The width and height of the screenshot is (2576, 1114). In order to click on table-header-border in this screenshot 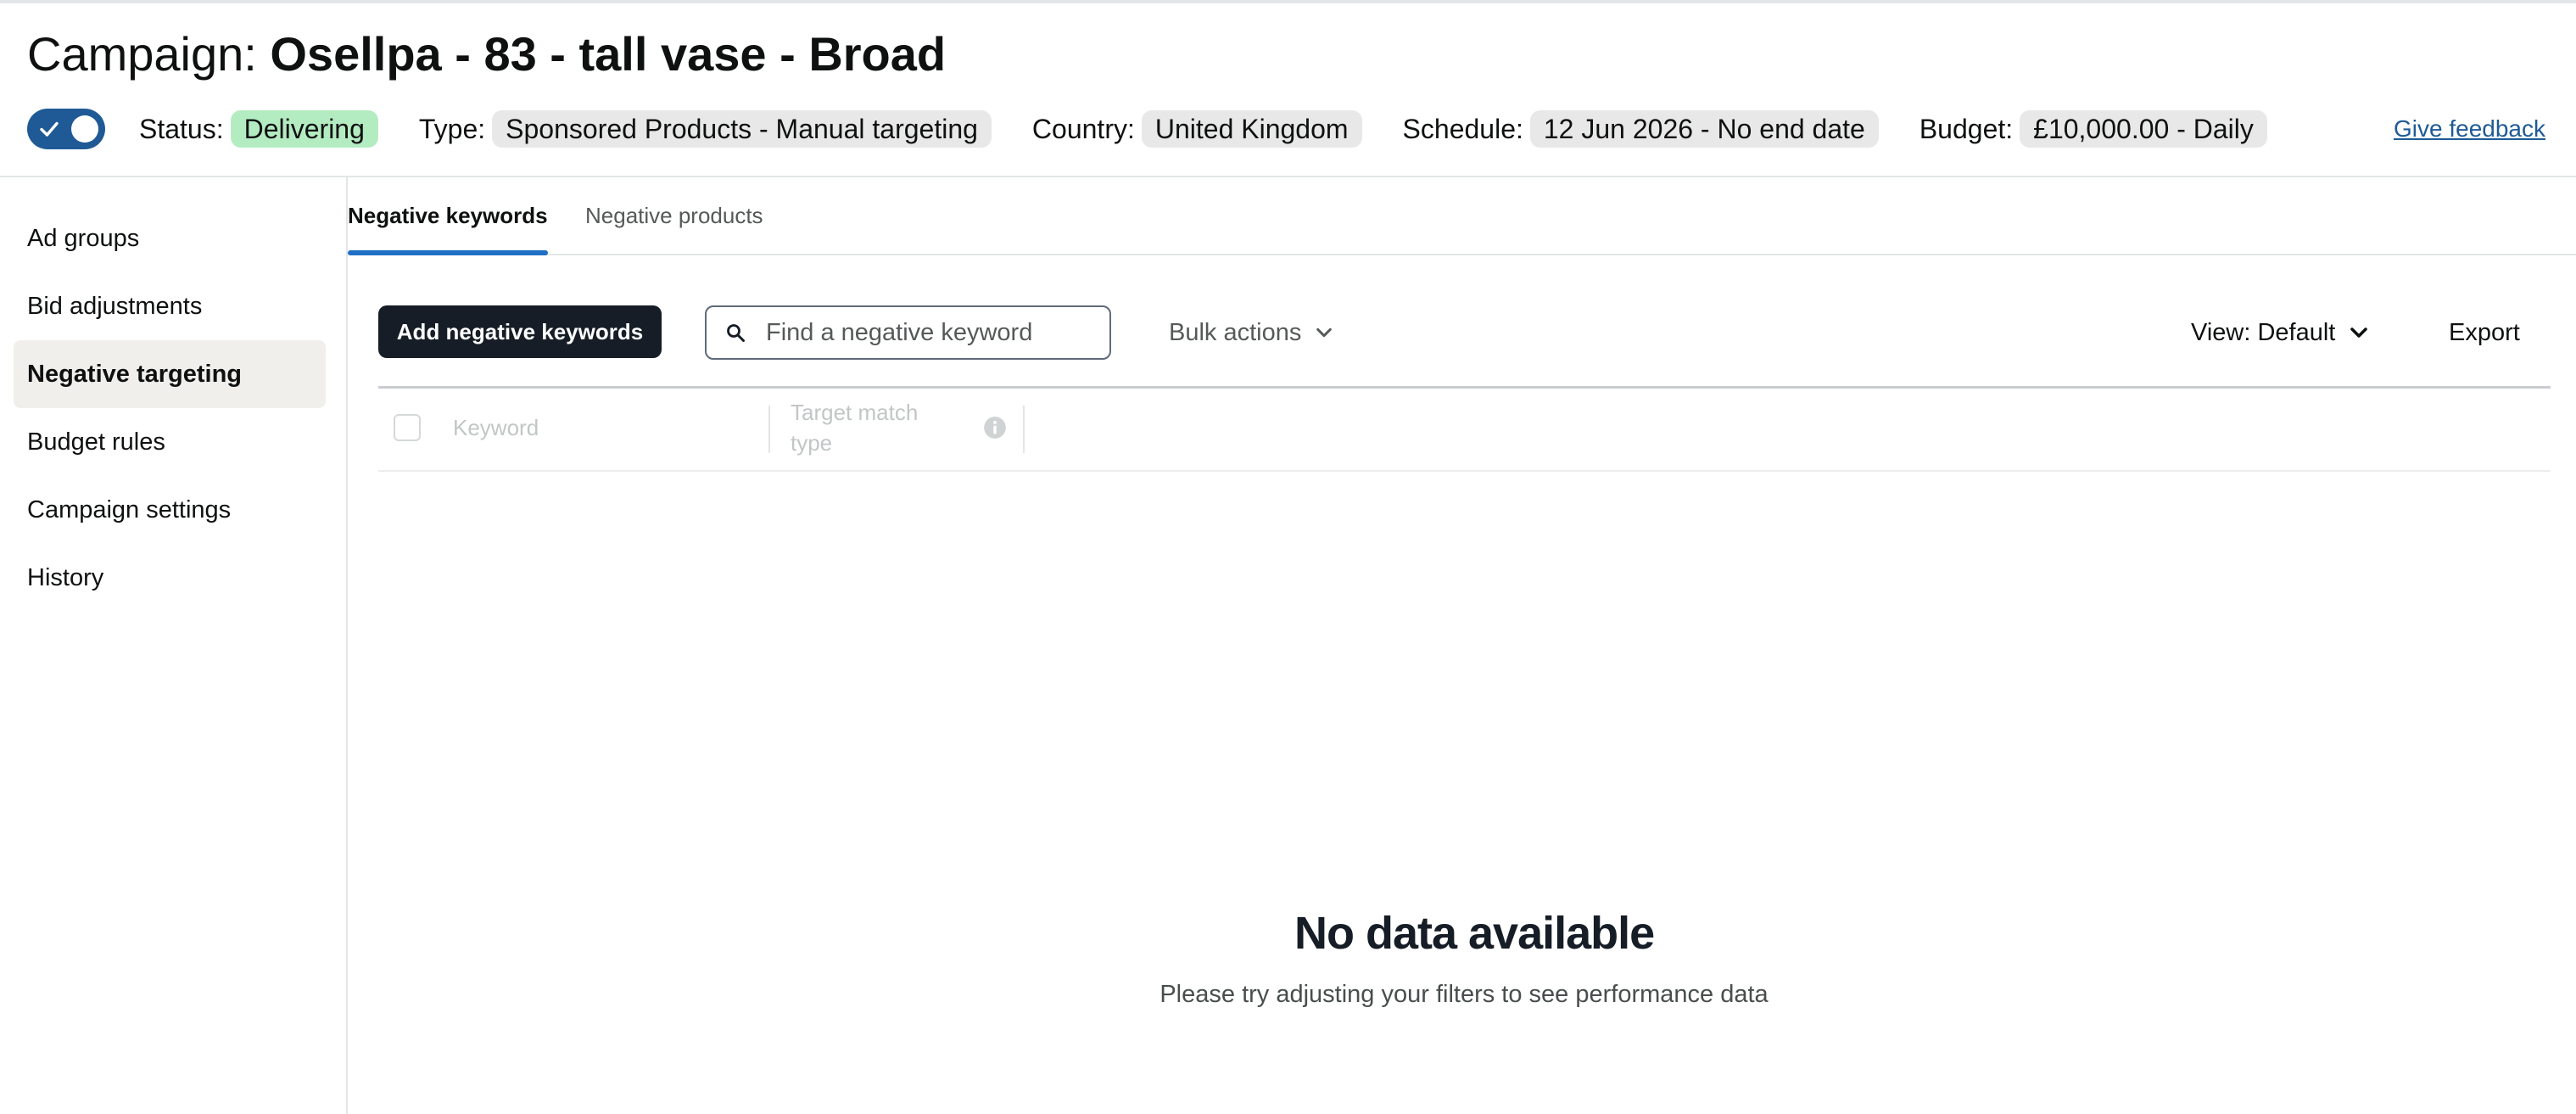, I will do `click(1464, 471)`.